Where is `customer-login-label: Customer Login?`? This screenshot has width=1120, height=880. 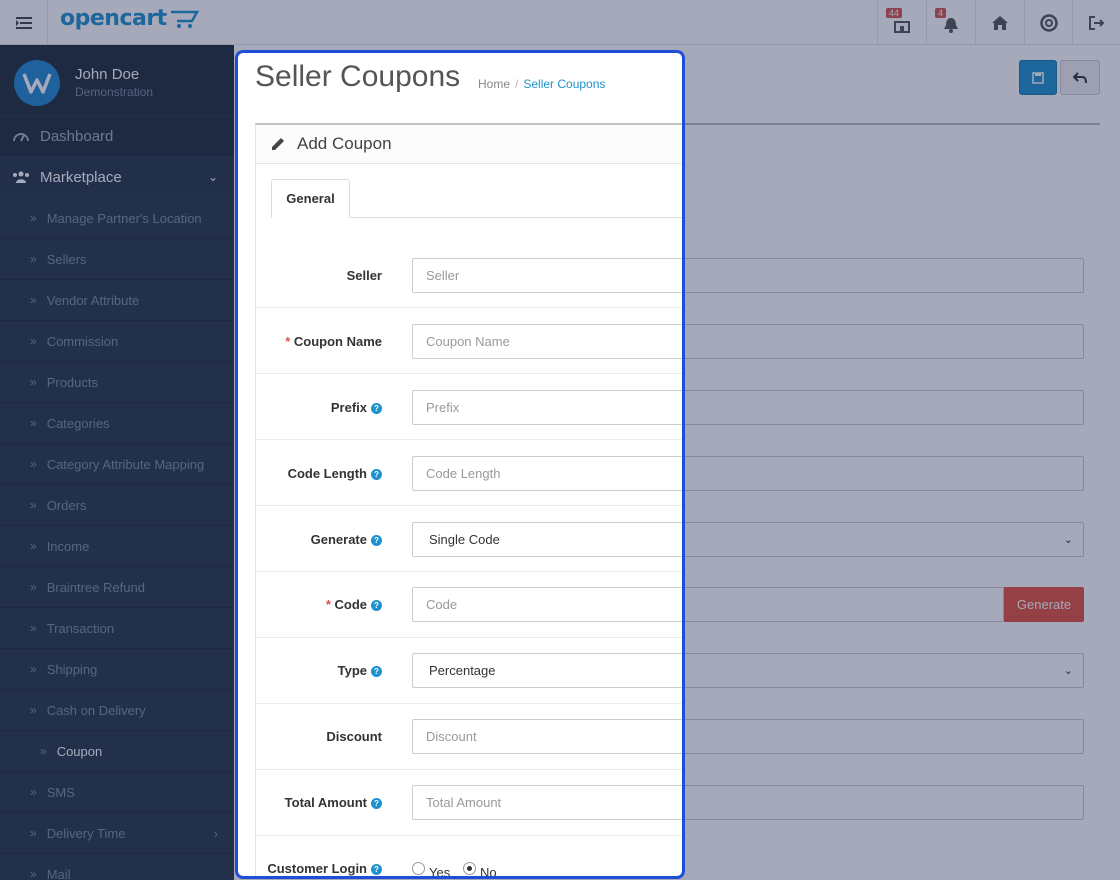
customer-login-label: Customer Login? is located at coordinates (310, 868).